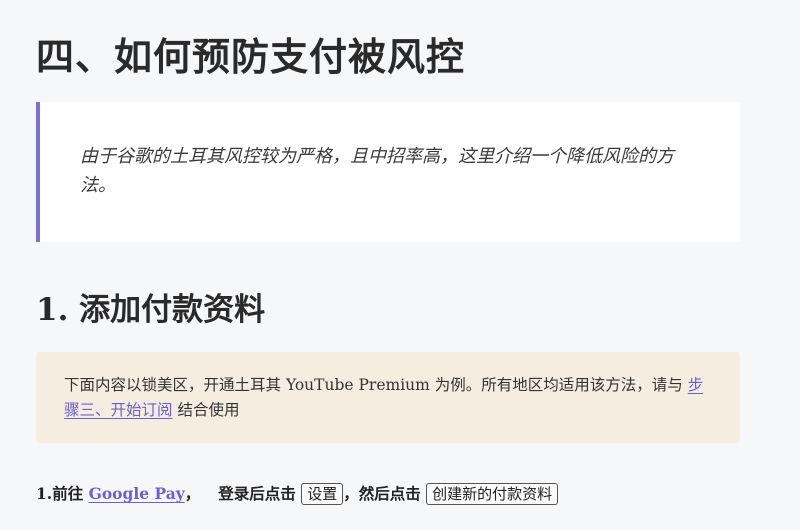  I want to click on subsection-title-text: 添加付款资料, so click(172, 310).